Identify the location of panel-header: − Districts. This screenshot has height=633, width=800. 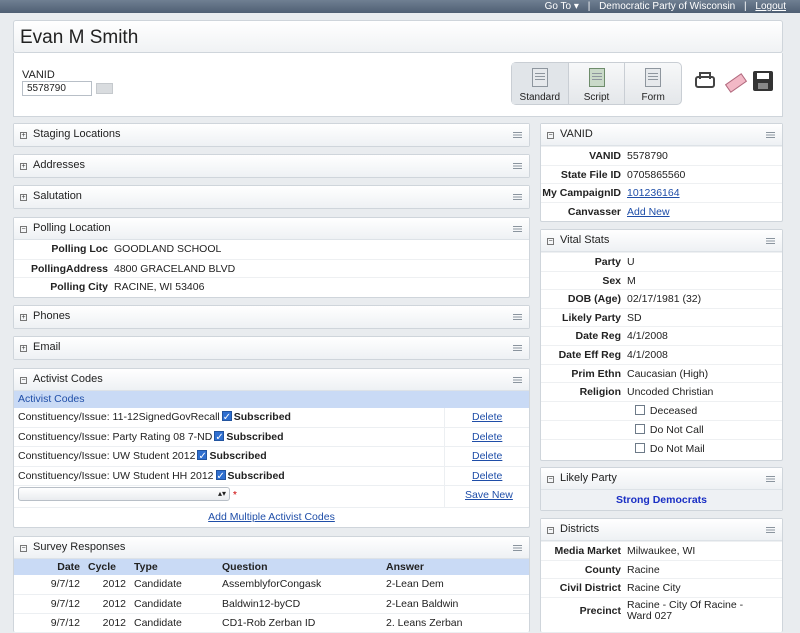
(661, 530).